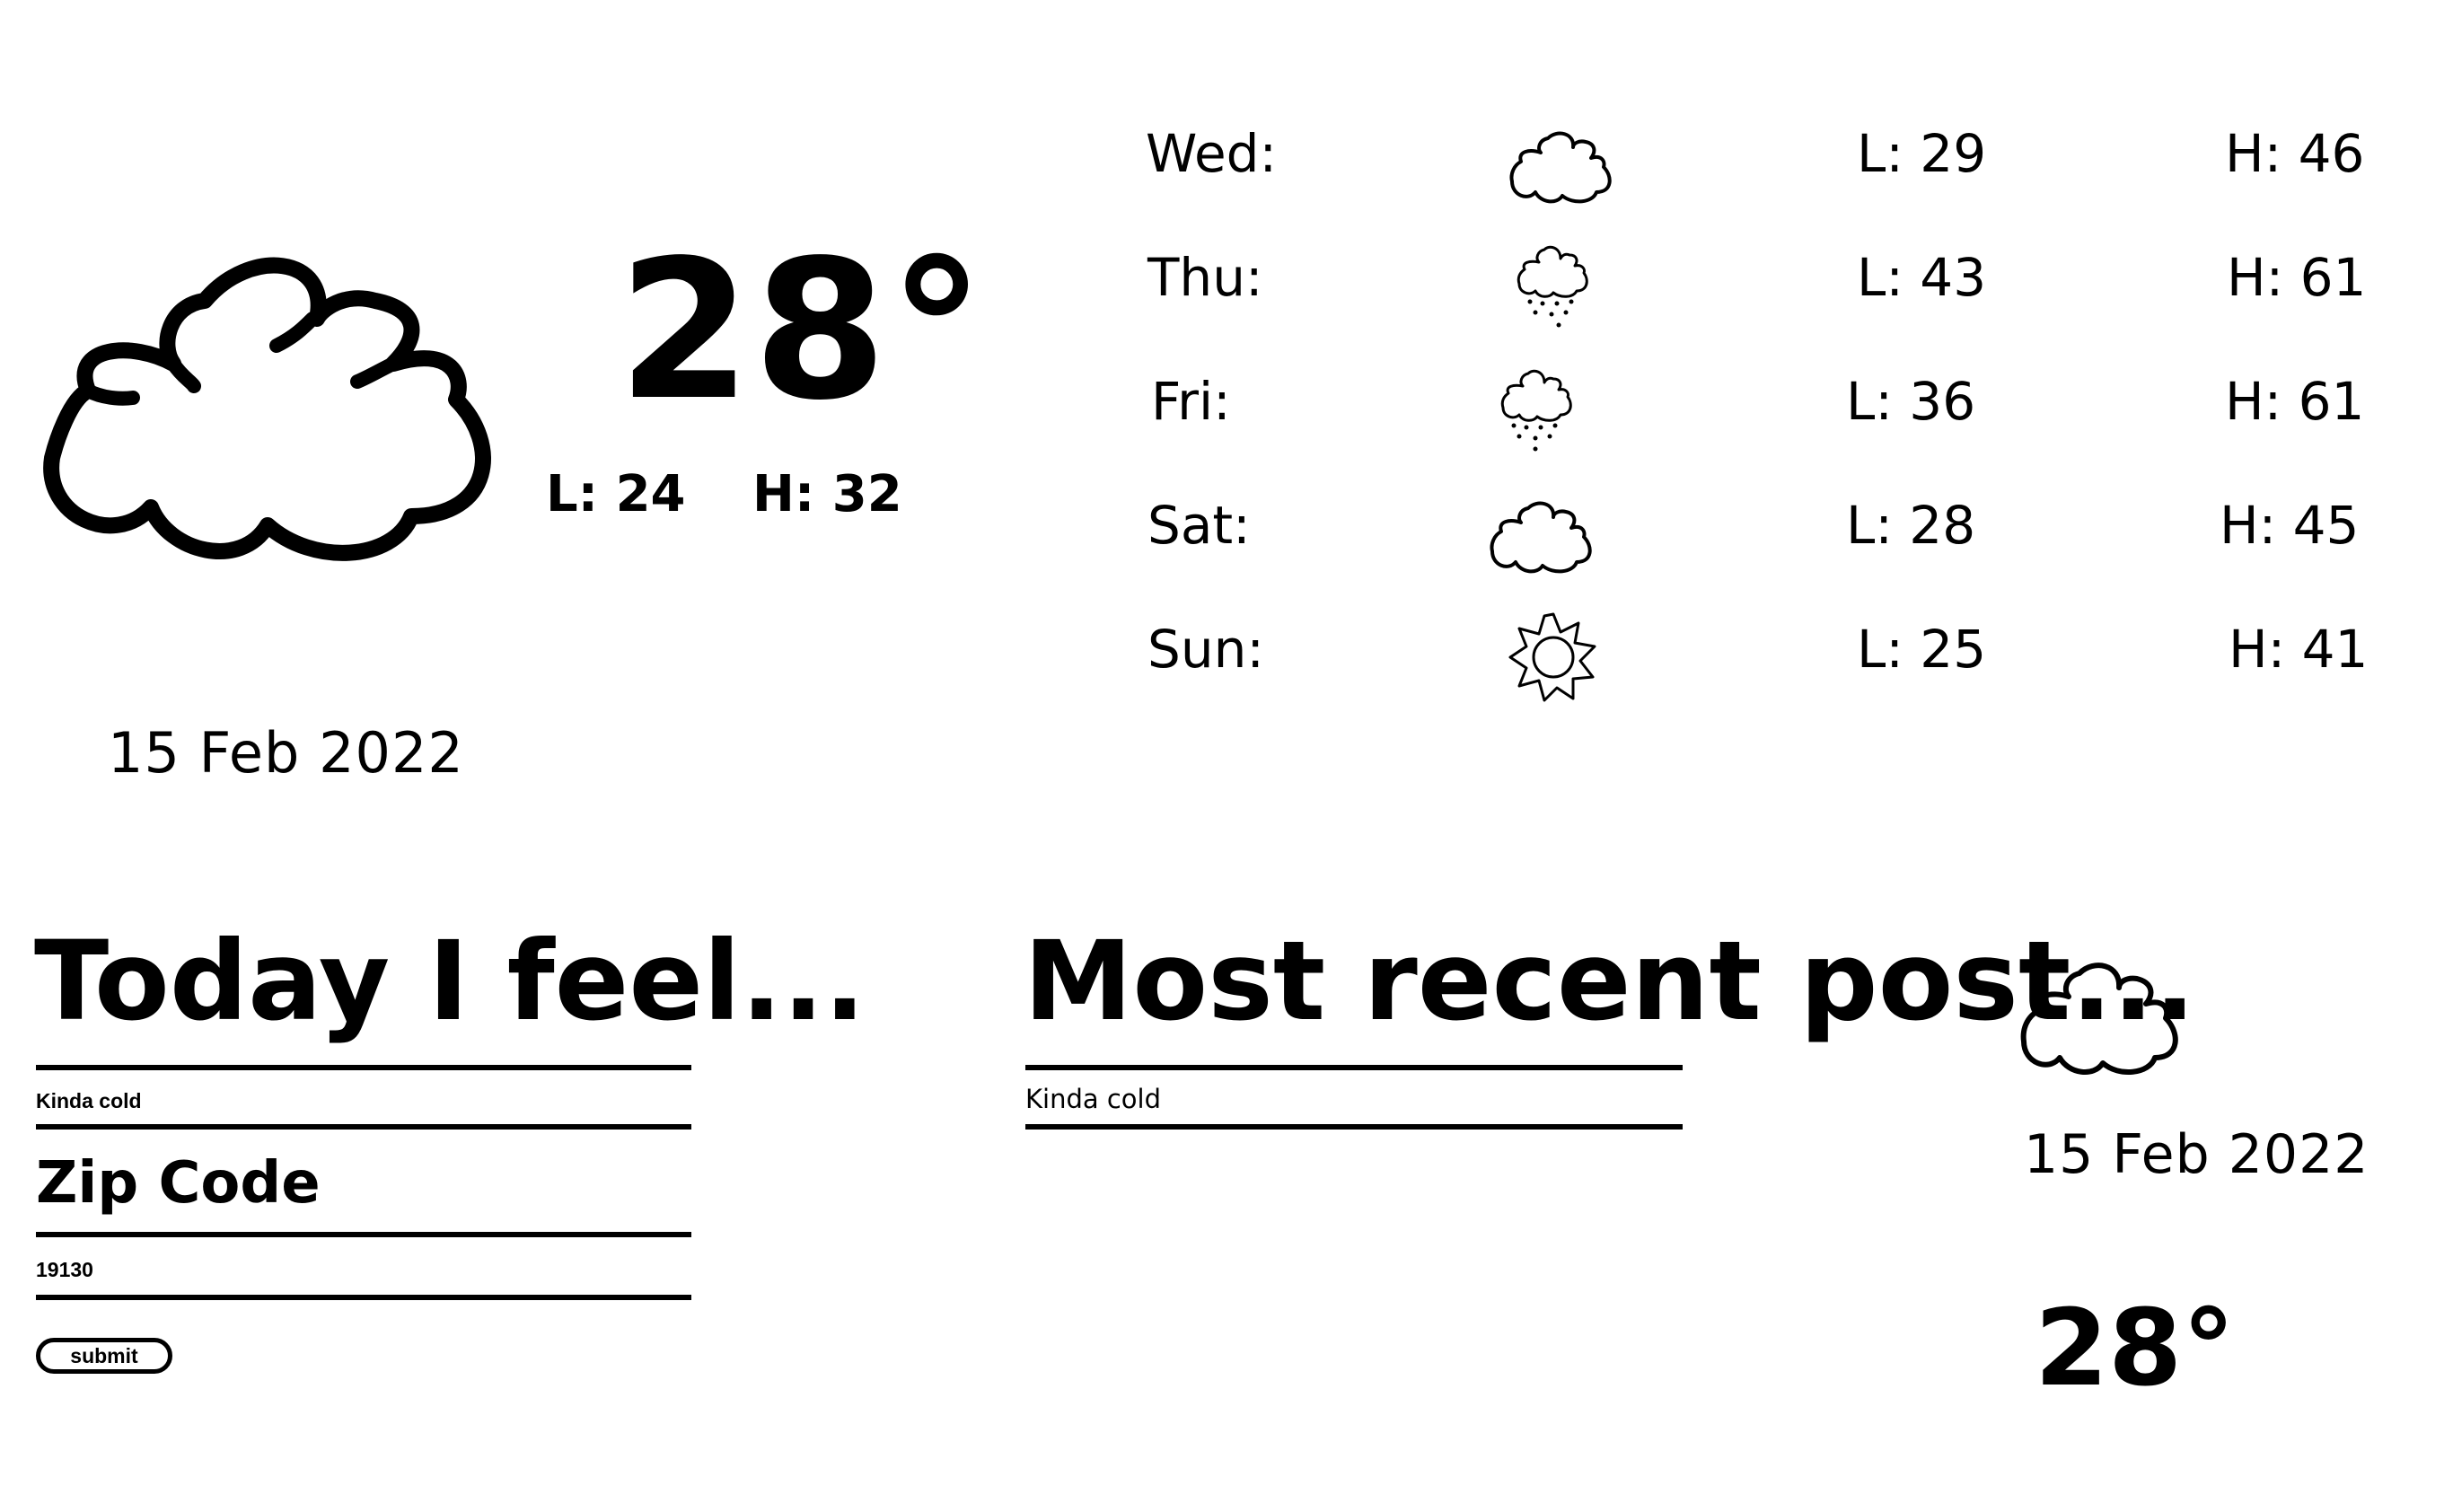 The height and width of the screenshot is (1512, 2453). What do you see at coordinates (104, 1356) in the screenshot?
I see `submit-button: submit` at bounding box center [104, 1356].